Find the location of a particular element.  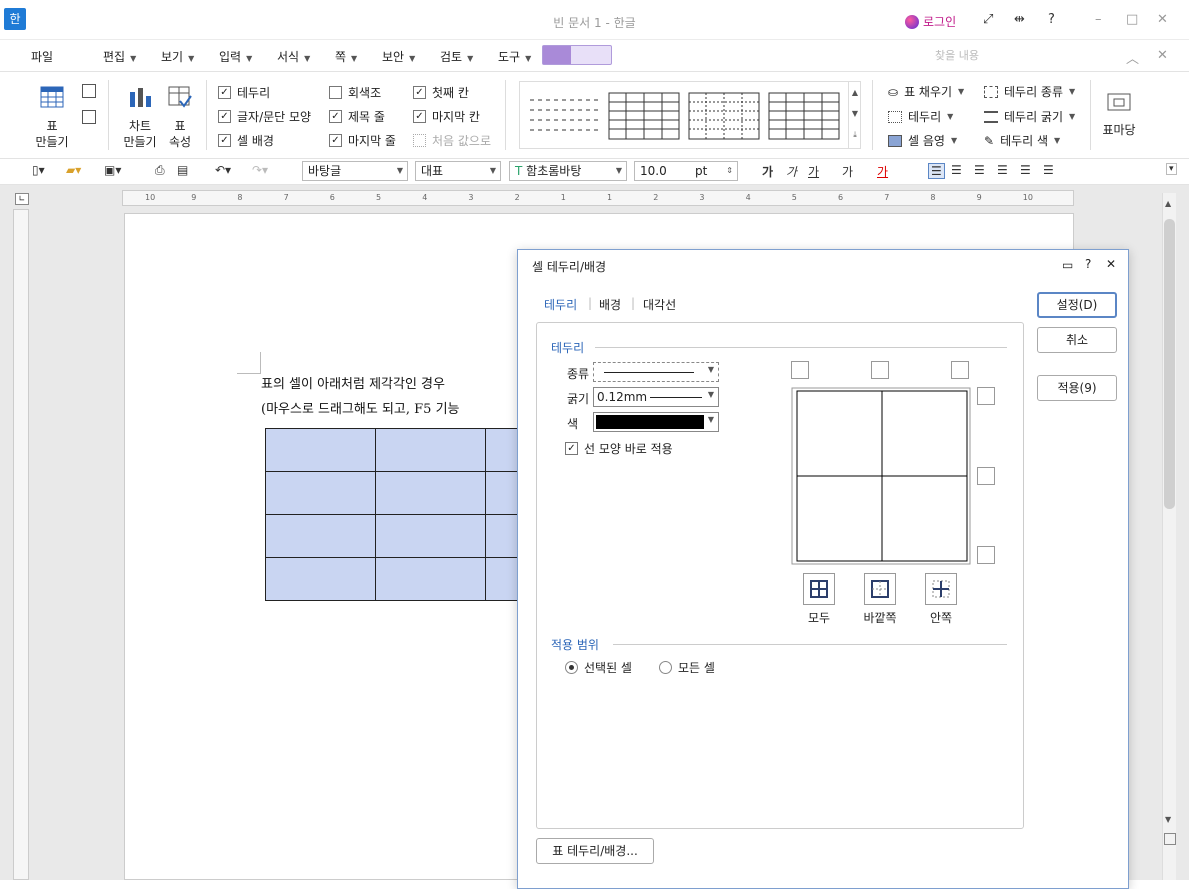

ruler-corner-icon: ∟ is located at coordinates (22, 199).